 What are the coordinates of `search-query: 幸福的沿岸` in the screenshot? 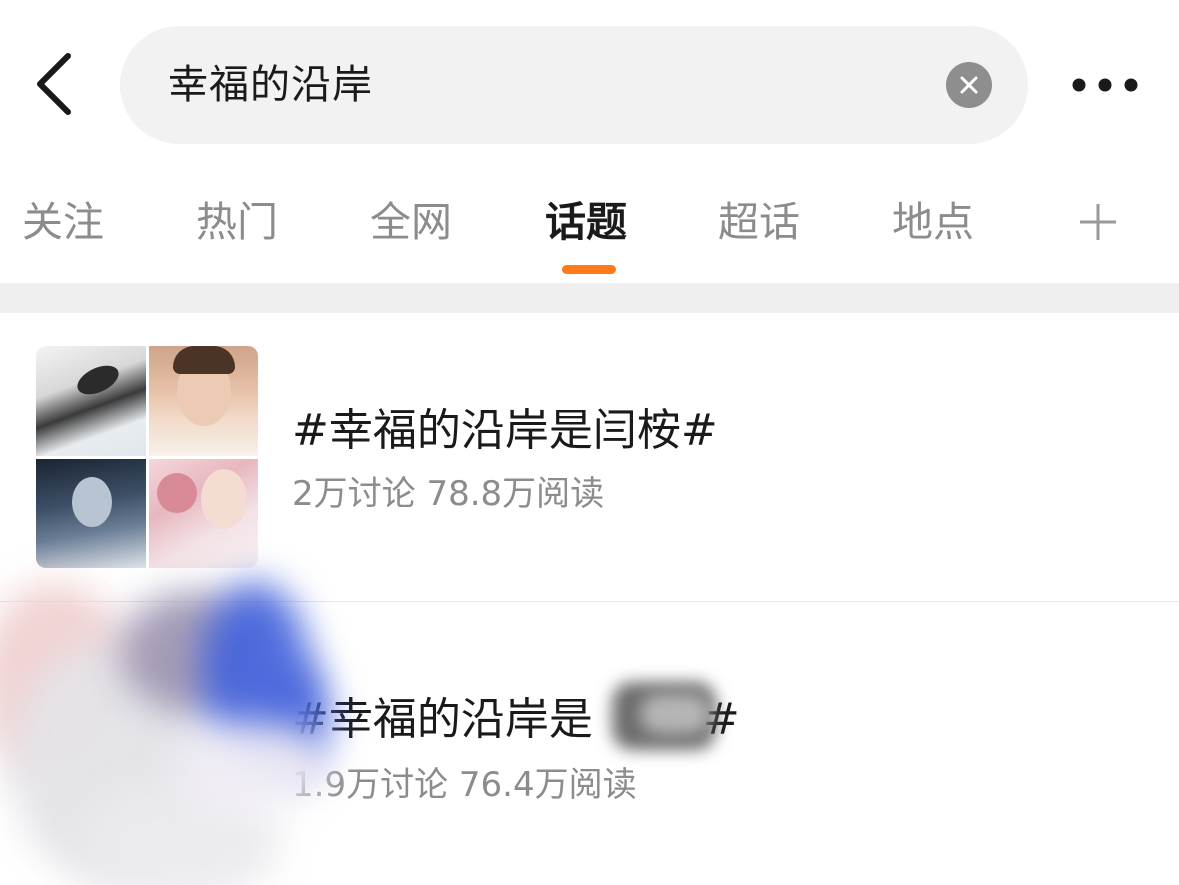 It's located at (270, 85).